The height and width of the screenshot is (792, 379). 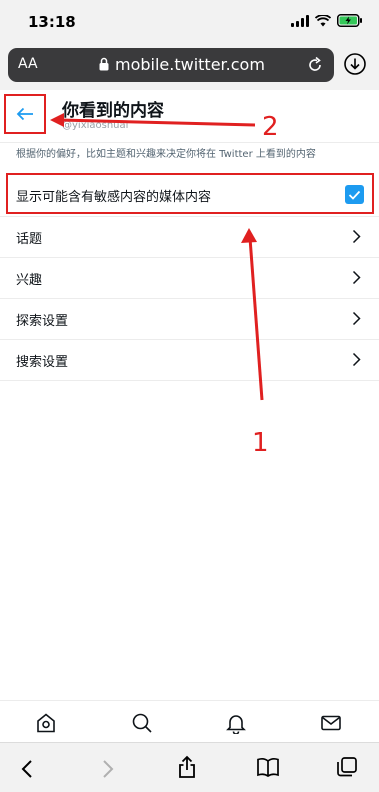 I want to click on annotation-number-2: 2, so click(x=270, y=127).